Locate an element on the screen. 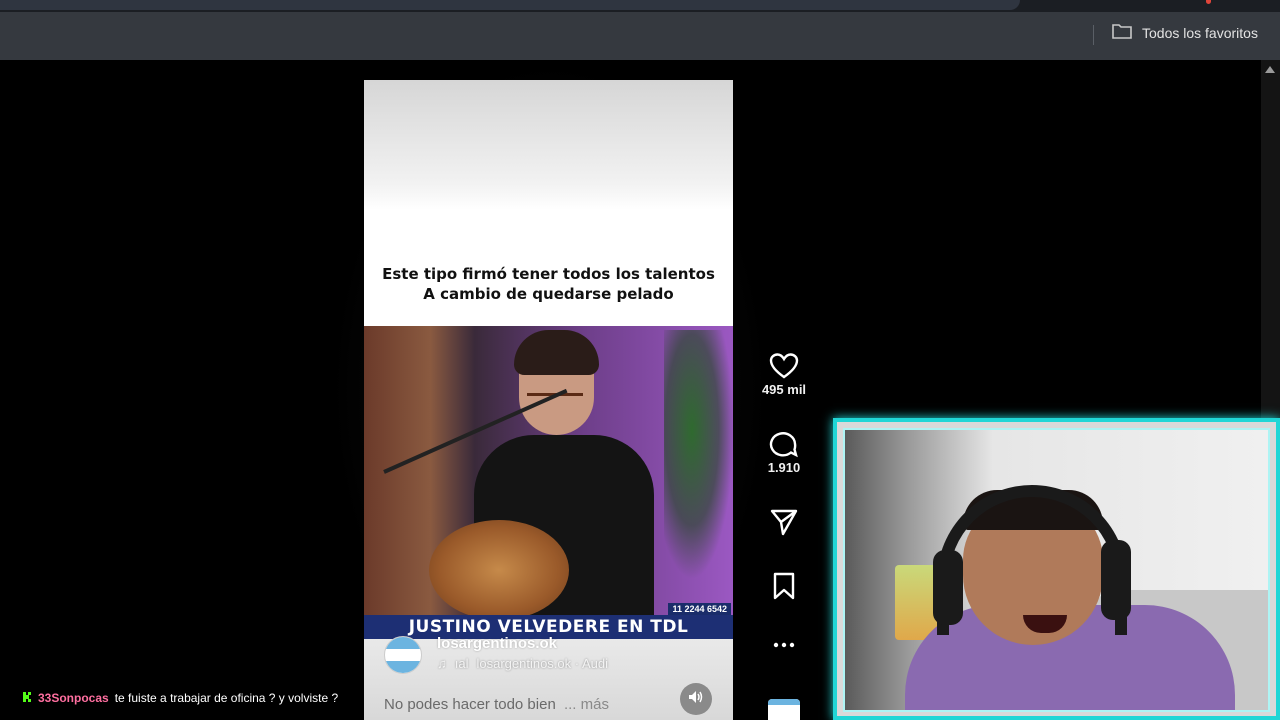  account-username: losargentinos.ok is located at coordinates (497, 643).